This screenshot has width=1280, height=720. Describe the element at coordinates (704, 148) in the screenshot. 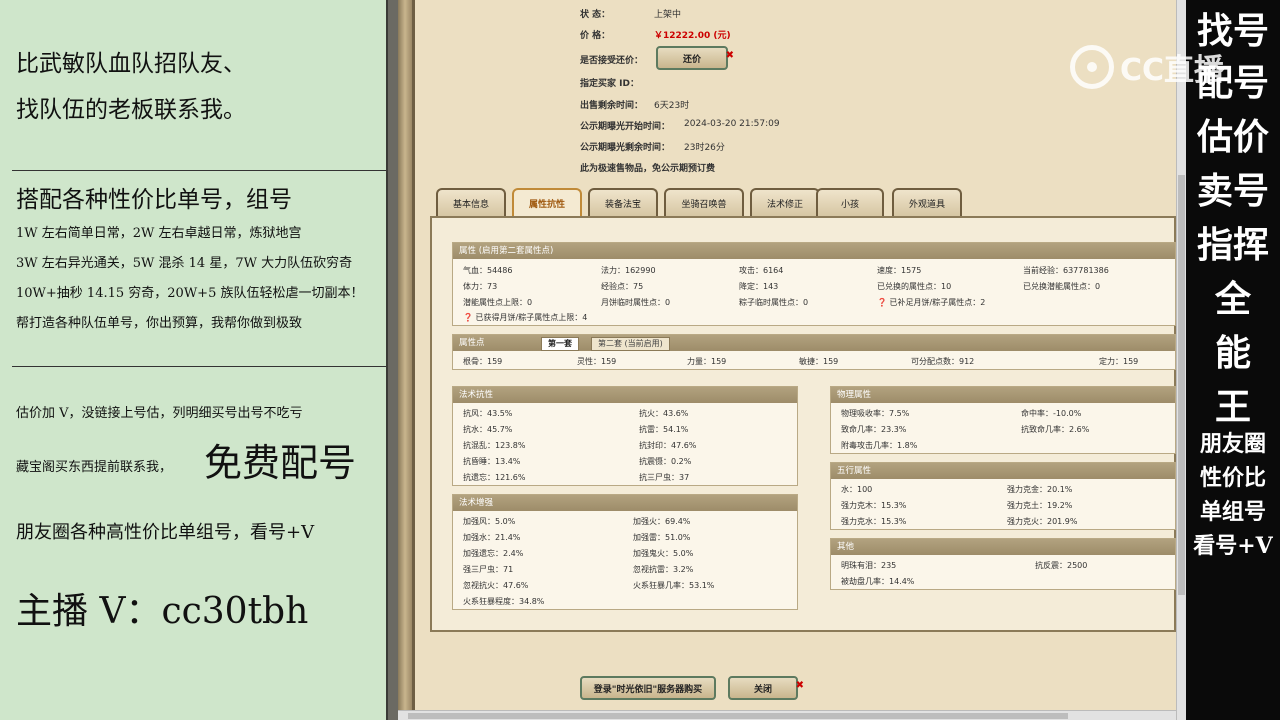

I see `public-remain-value: 23时26分` at that location.